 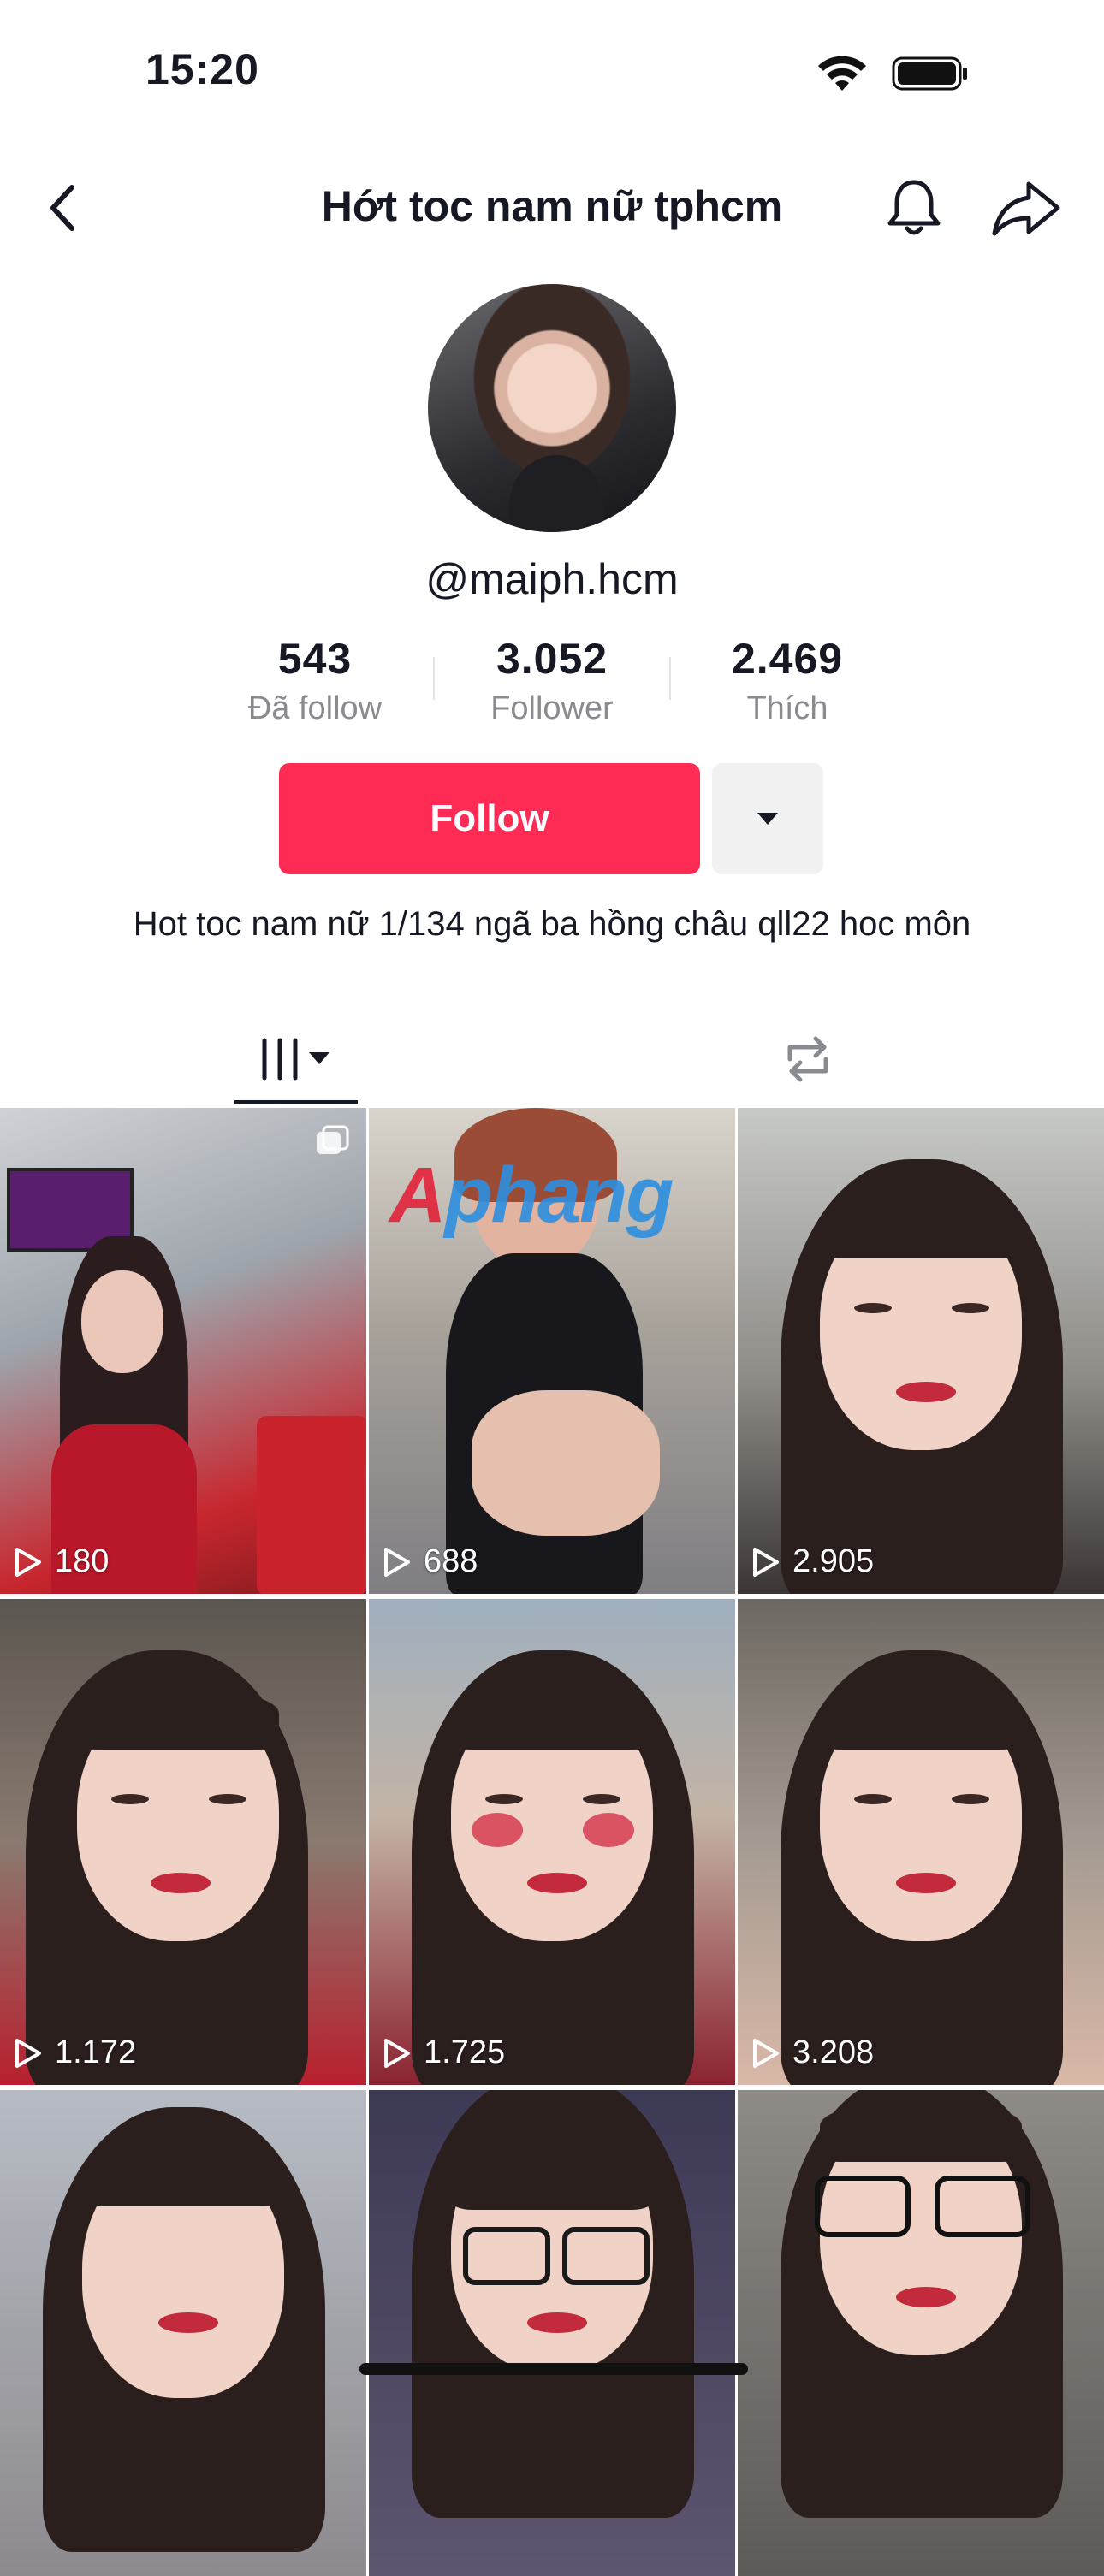 I want to click on stat-likes: 2.469 Thích, so click(x=787, y=681).